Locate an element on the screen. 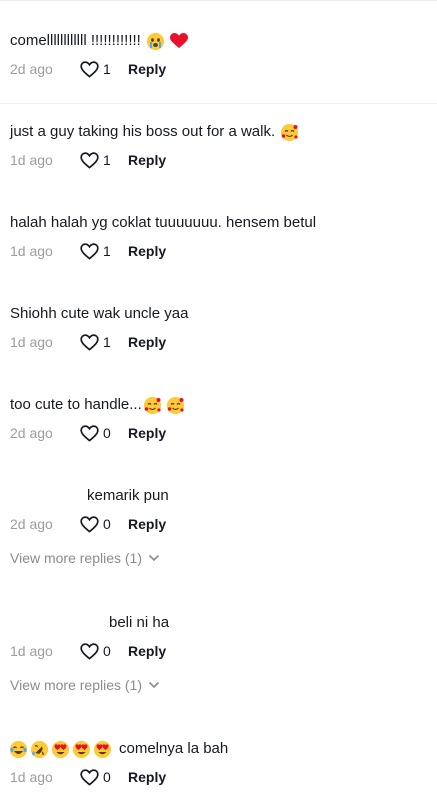  comment-item: comelnya la bah 1d ago 0 Reply is located at coordinates (218, 763).